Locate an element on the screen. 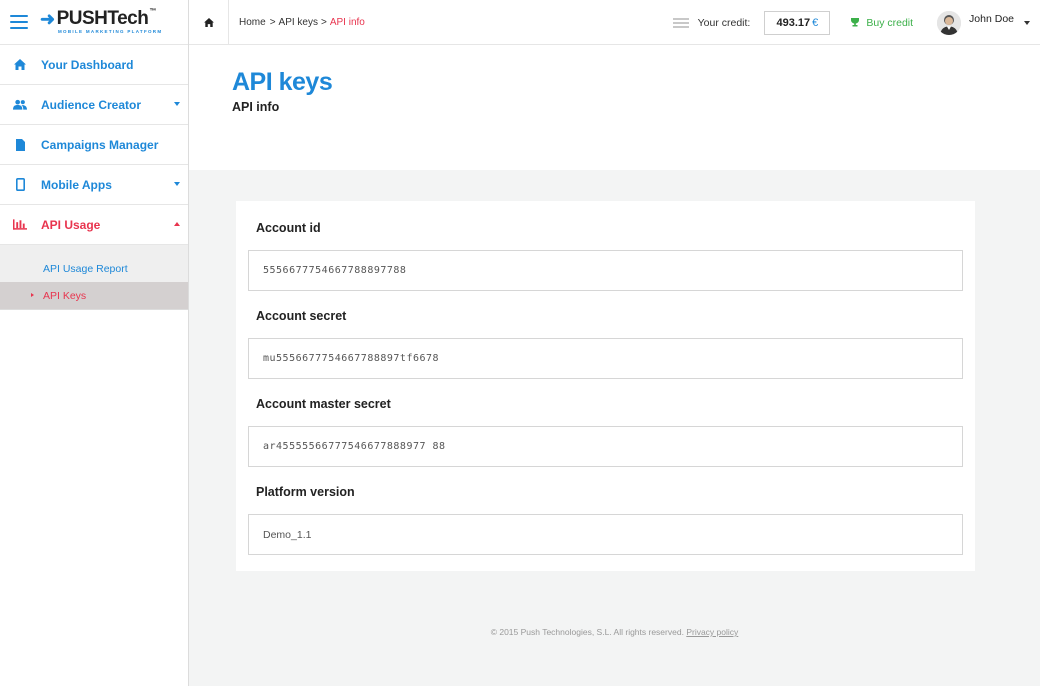 The image size is (1040, 686). breadcrumb-api-keys: API keys is located at coordinates (298, 22).